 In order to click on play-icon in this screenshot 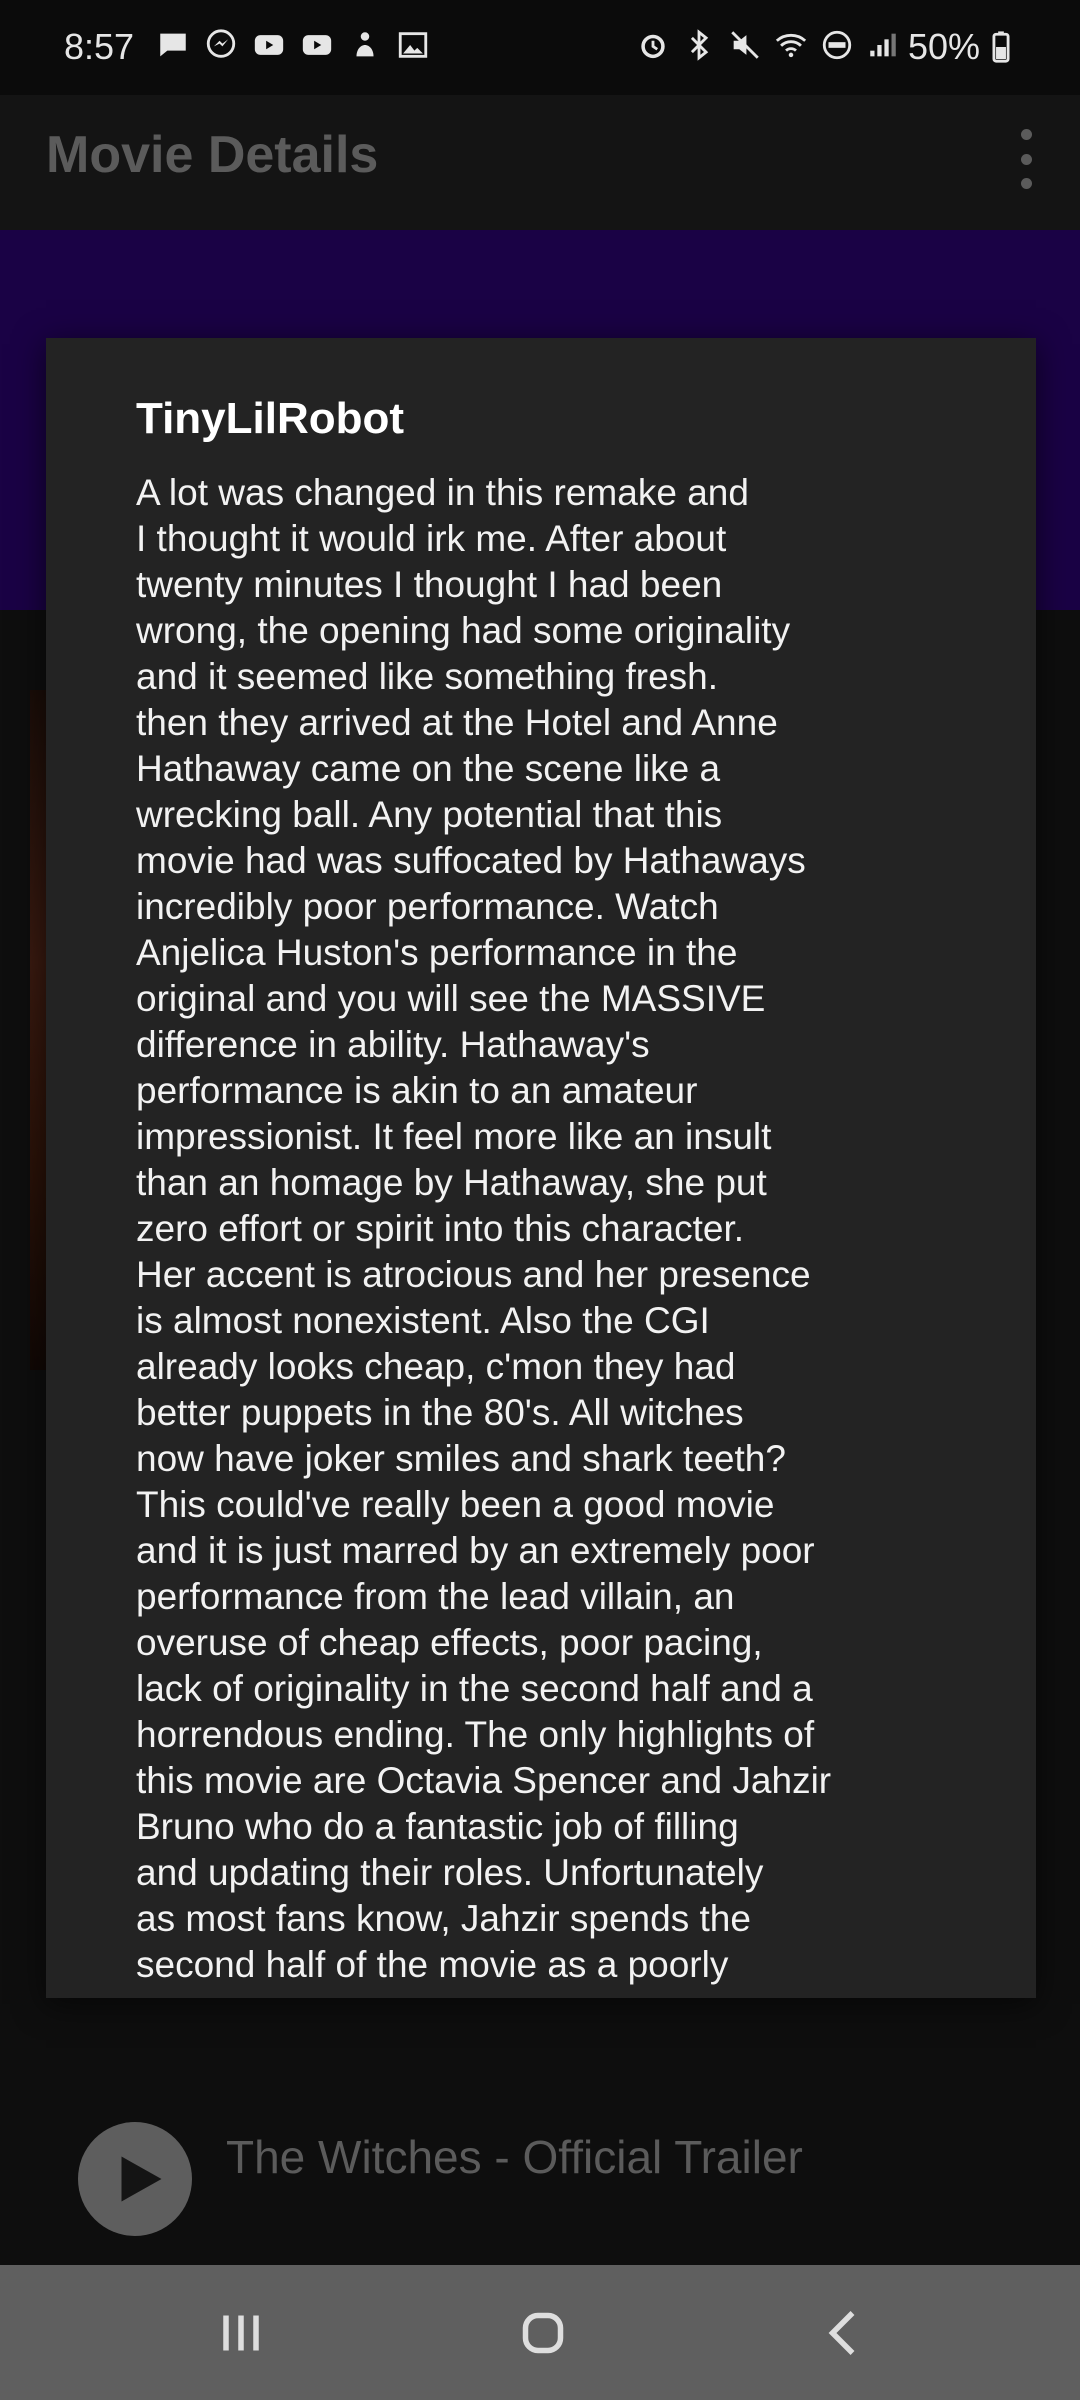, I will do `click(141, 2179)`.